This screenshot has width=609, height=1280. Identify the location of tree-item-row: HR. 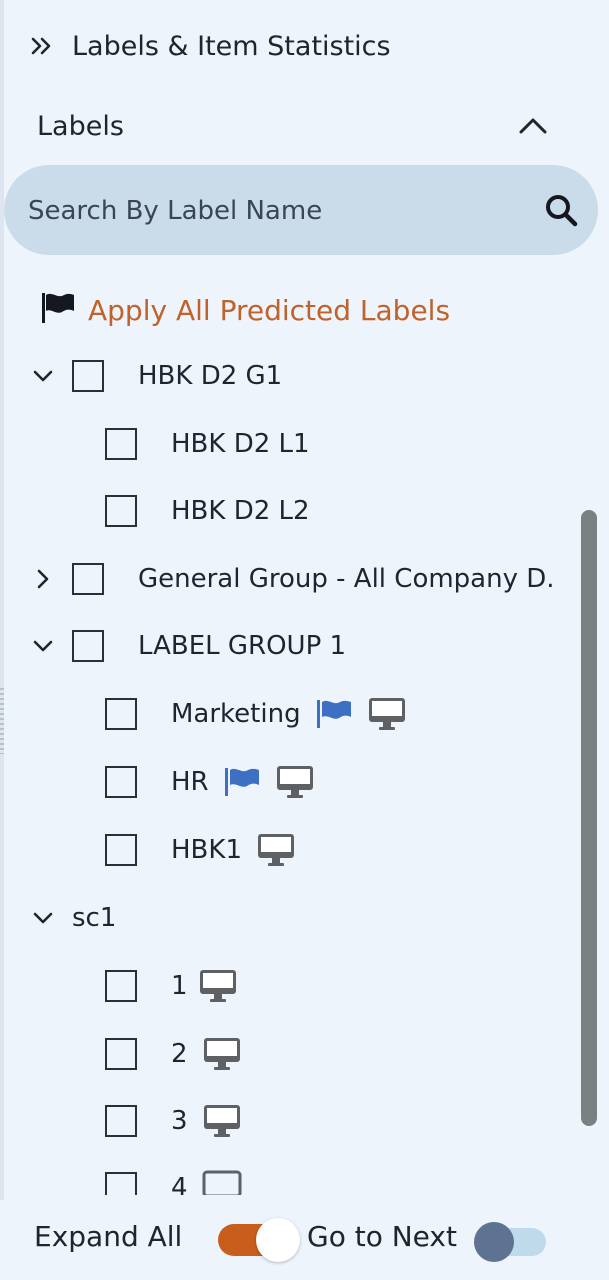
(210, 782).